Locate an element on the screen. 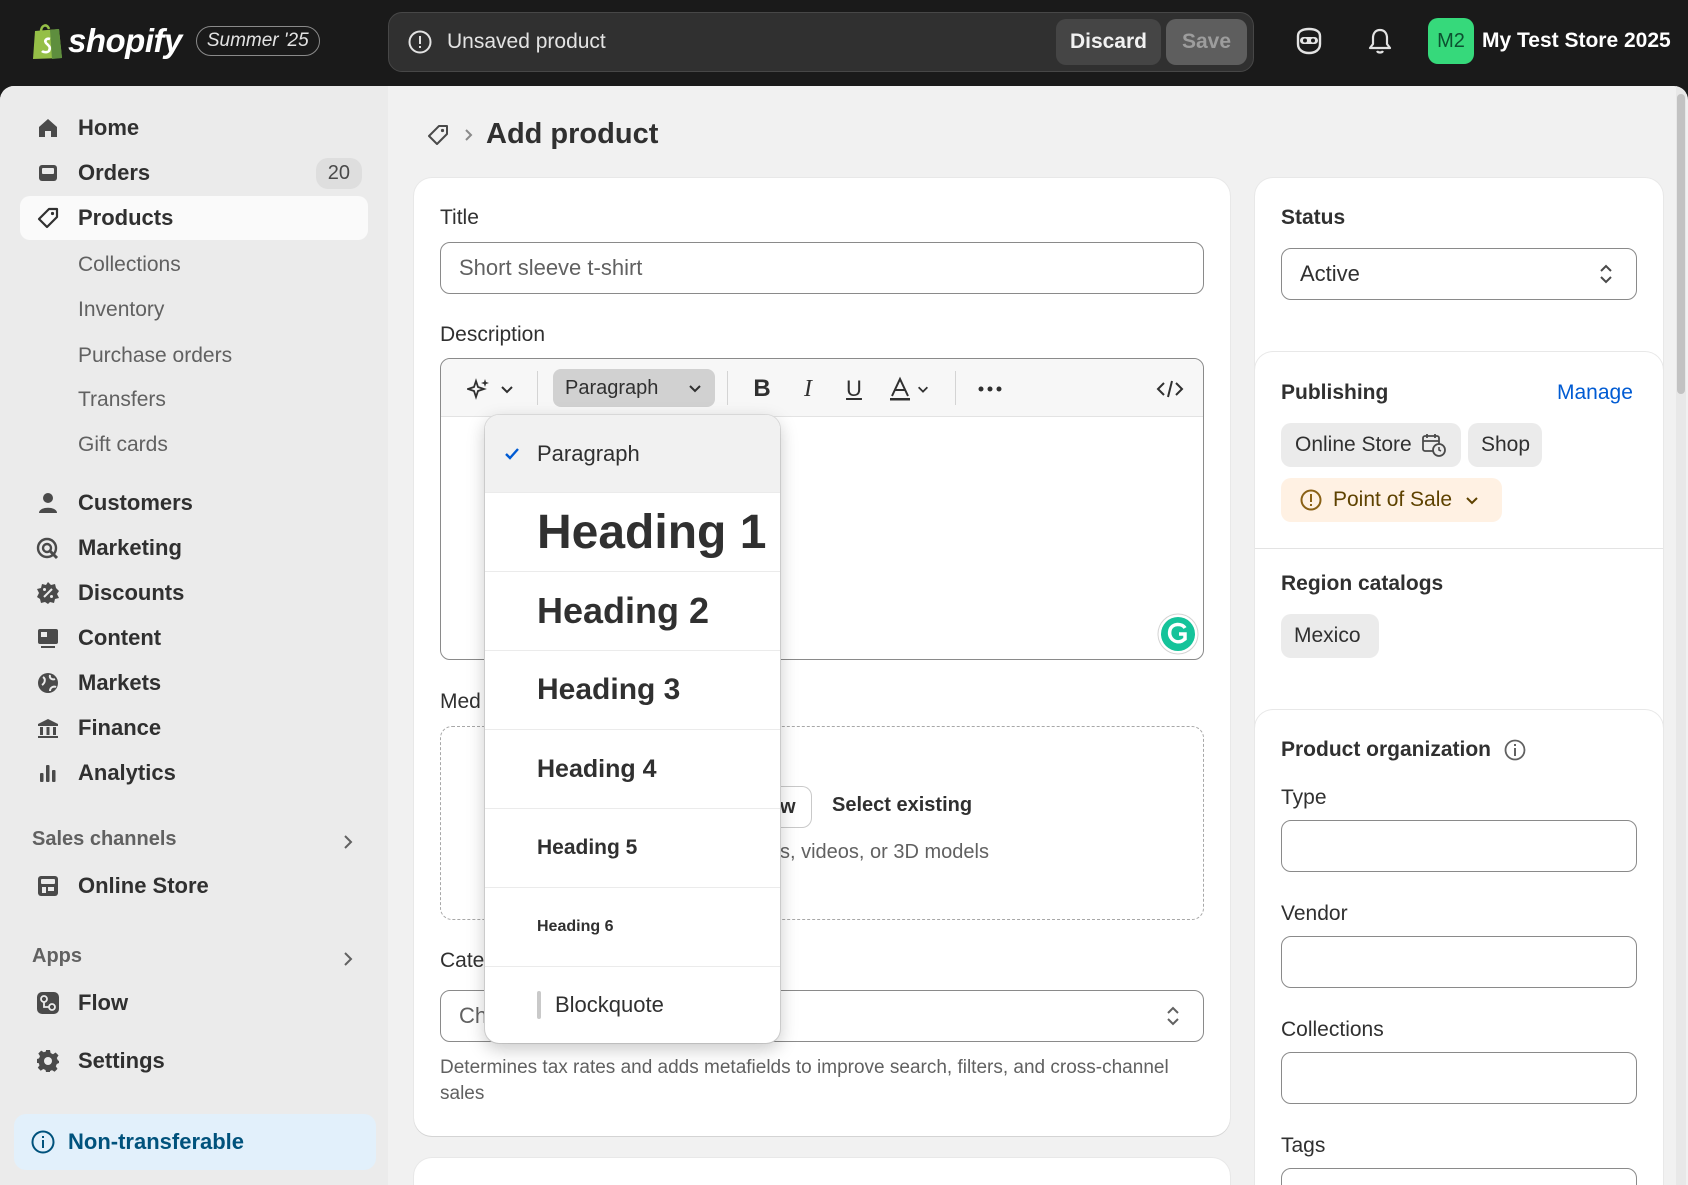  format-option-heading-1: Heading 1 is located at coordinates (632, 532).